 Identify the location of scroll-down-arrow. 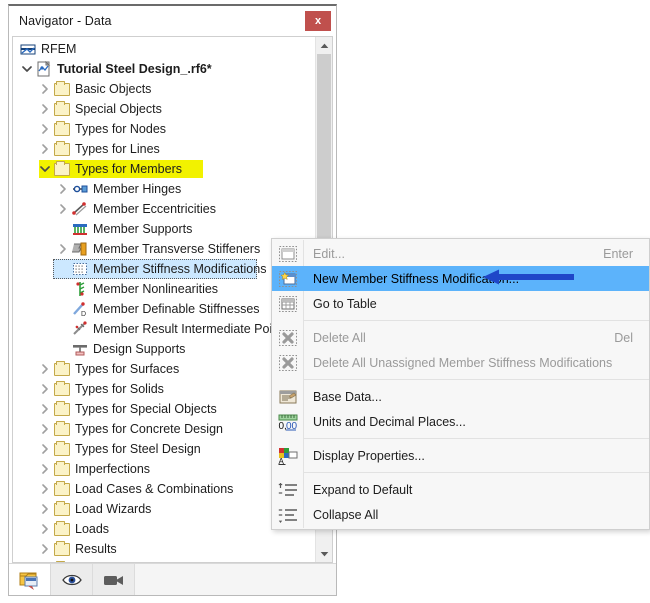
(324, 553).